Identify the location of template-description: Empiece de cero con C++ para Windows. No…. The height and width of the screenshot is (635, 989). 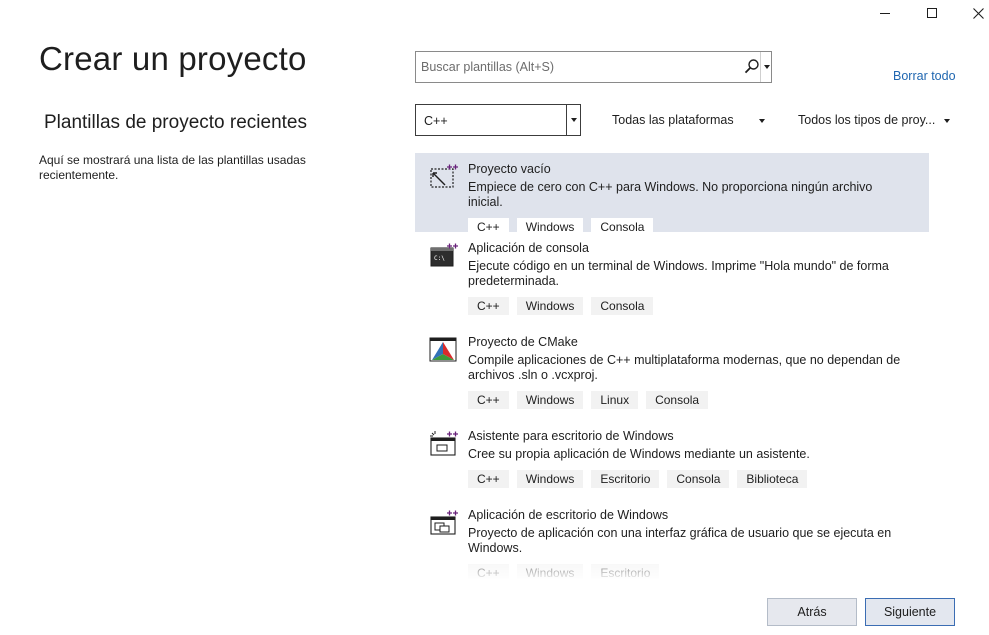
(670, 194).